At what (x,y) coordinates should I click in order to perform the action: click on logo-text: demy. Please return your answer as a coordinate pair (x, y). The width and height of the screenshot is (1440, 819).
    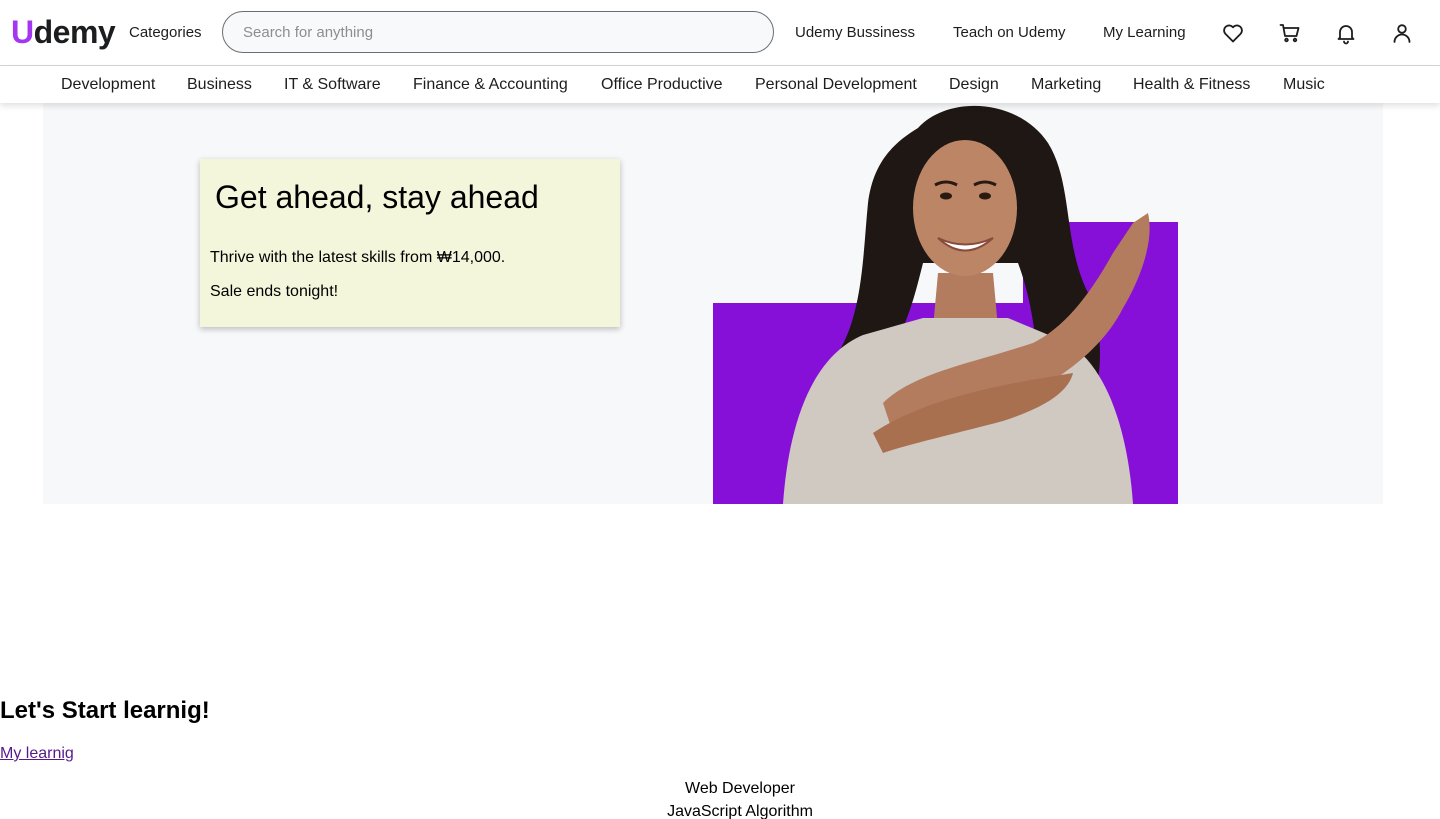
    Looking at the image, I should click on (74, 32).